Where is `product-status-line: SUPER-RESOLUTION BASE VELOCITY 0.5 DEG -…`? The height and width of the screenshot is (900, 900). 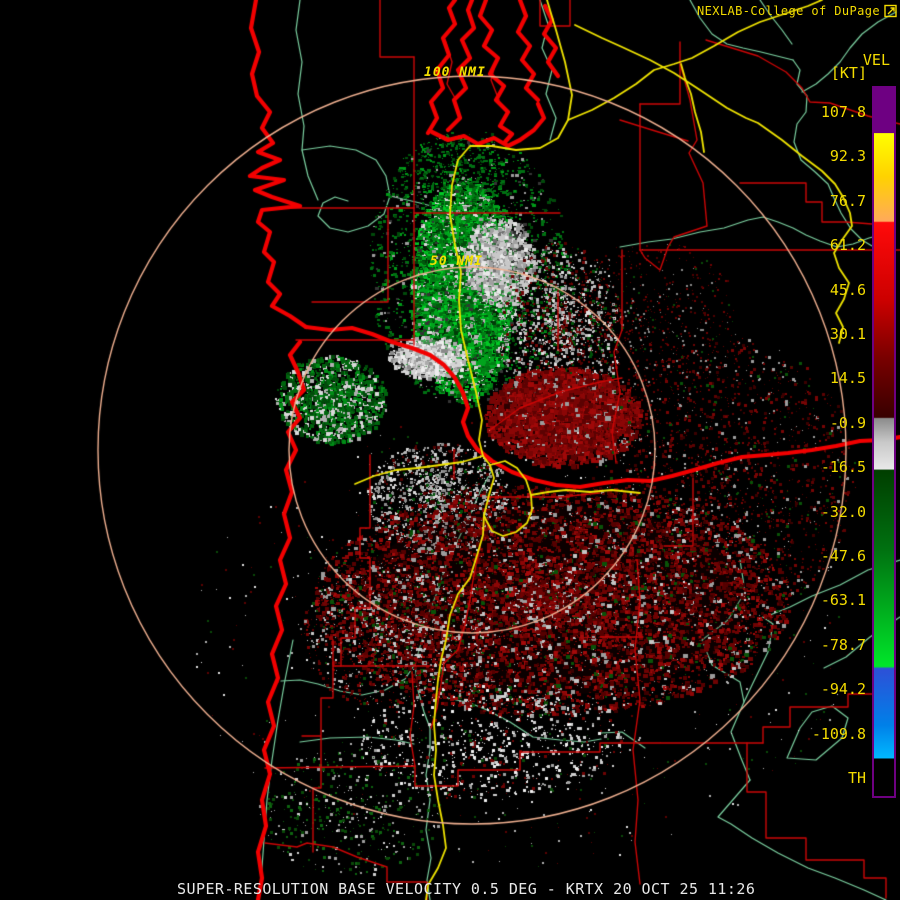
product-status-line: SUPER-RESOLUTION BASE VELOCITY 0.5 DEG -… is located at coordinates (466, 889).